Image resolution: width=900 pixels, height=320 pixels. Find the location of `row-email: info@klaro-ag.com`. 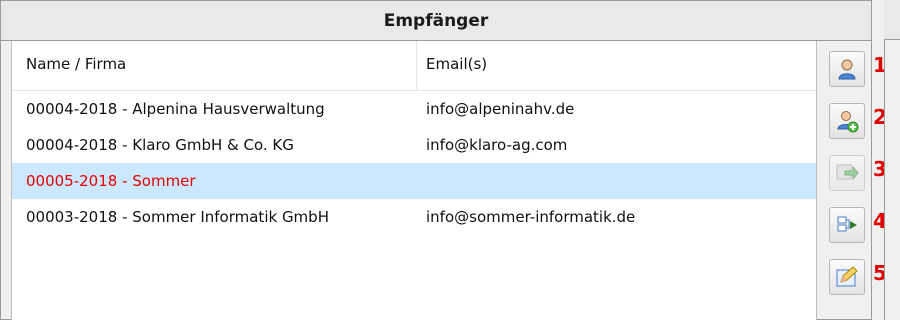

row-email: info@klaro-ag.com is located at coordinates (497, 145).